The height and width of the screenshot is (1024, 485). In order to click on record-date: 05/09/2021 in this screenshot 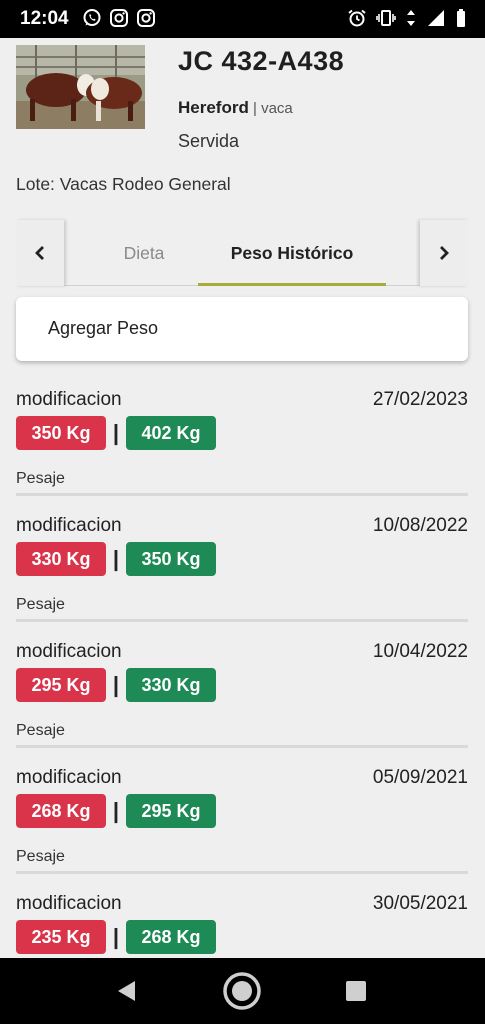, I will do `click(420, 777)`.